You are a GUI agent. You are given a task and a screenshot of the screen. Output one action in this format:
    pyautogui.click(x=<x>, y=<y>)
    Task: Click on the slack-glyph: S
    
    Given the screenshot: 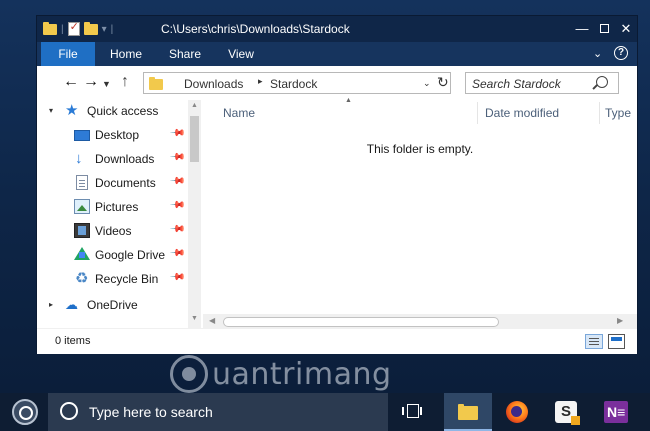 What is the action you would take?
    pyautogui.click(x=566, y=411)
    